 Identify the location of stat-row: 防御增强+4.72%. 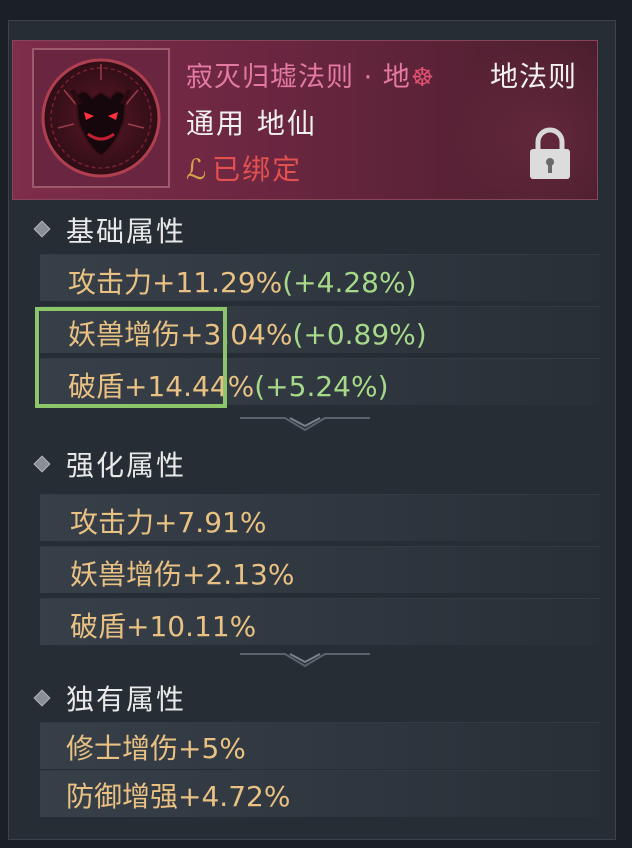
(320, 793).